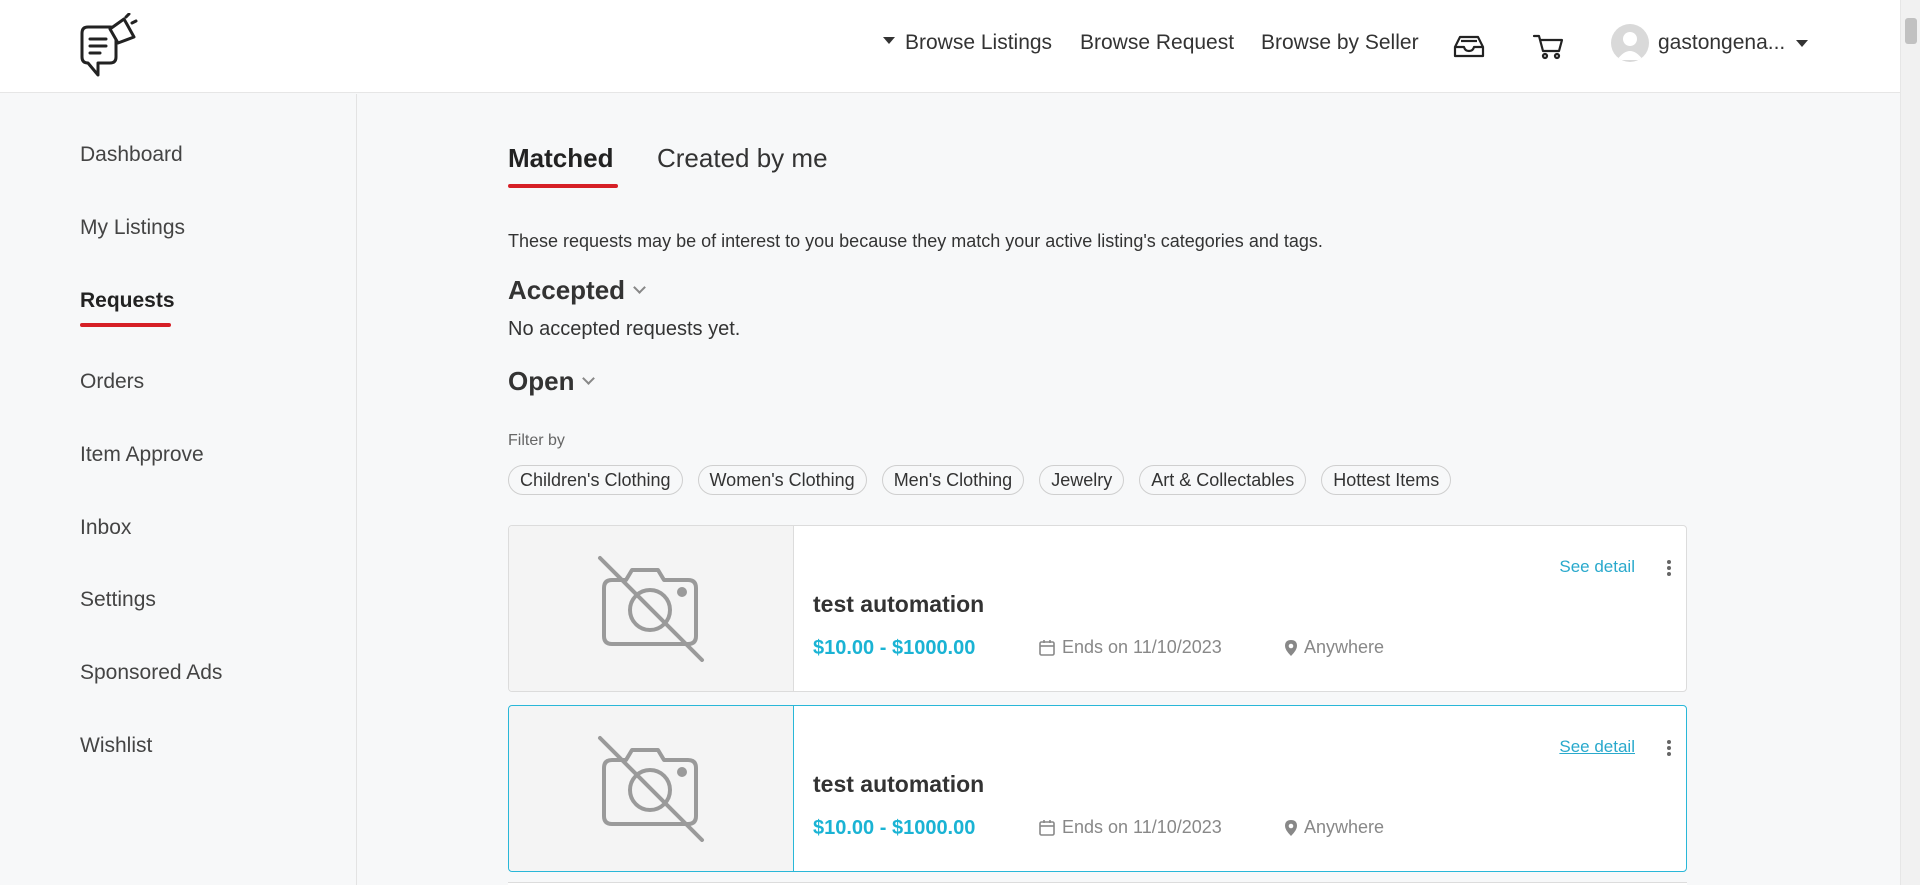  Describe the element at coordinates (1340, 43) in the screenshot. I see `browse-by-seller-link: Browse by Seller` at that location.